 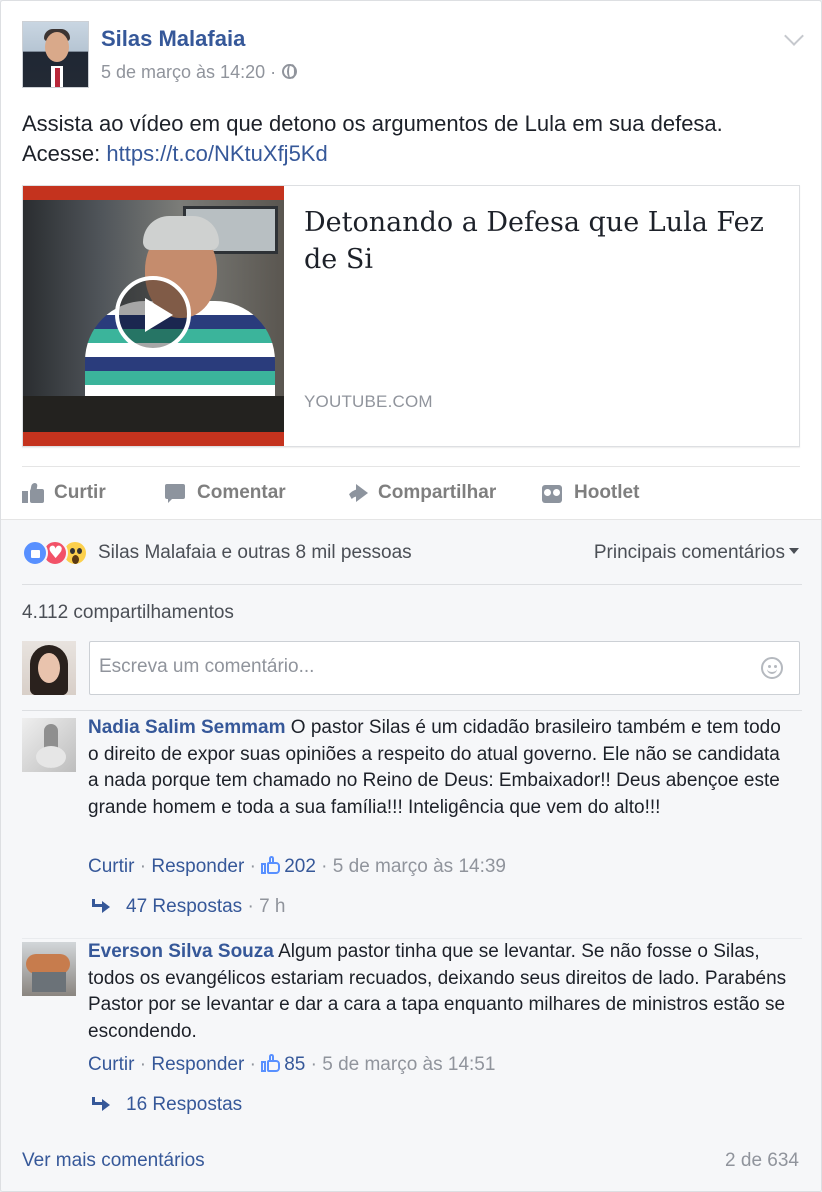 What do you see at coordinates (419, 866) in the screenshot?
I see `comment-time: 5 de março às 14:39` at bounding box center [419, 866].